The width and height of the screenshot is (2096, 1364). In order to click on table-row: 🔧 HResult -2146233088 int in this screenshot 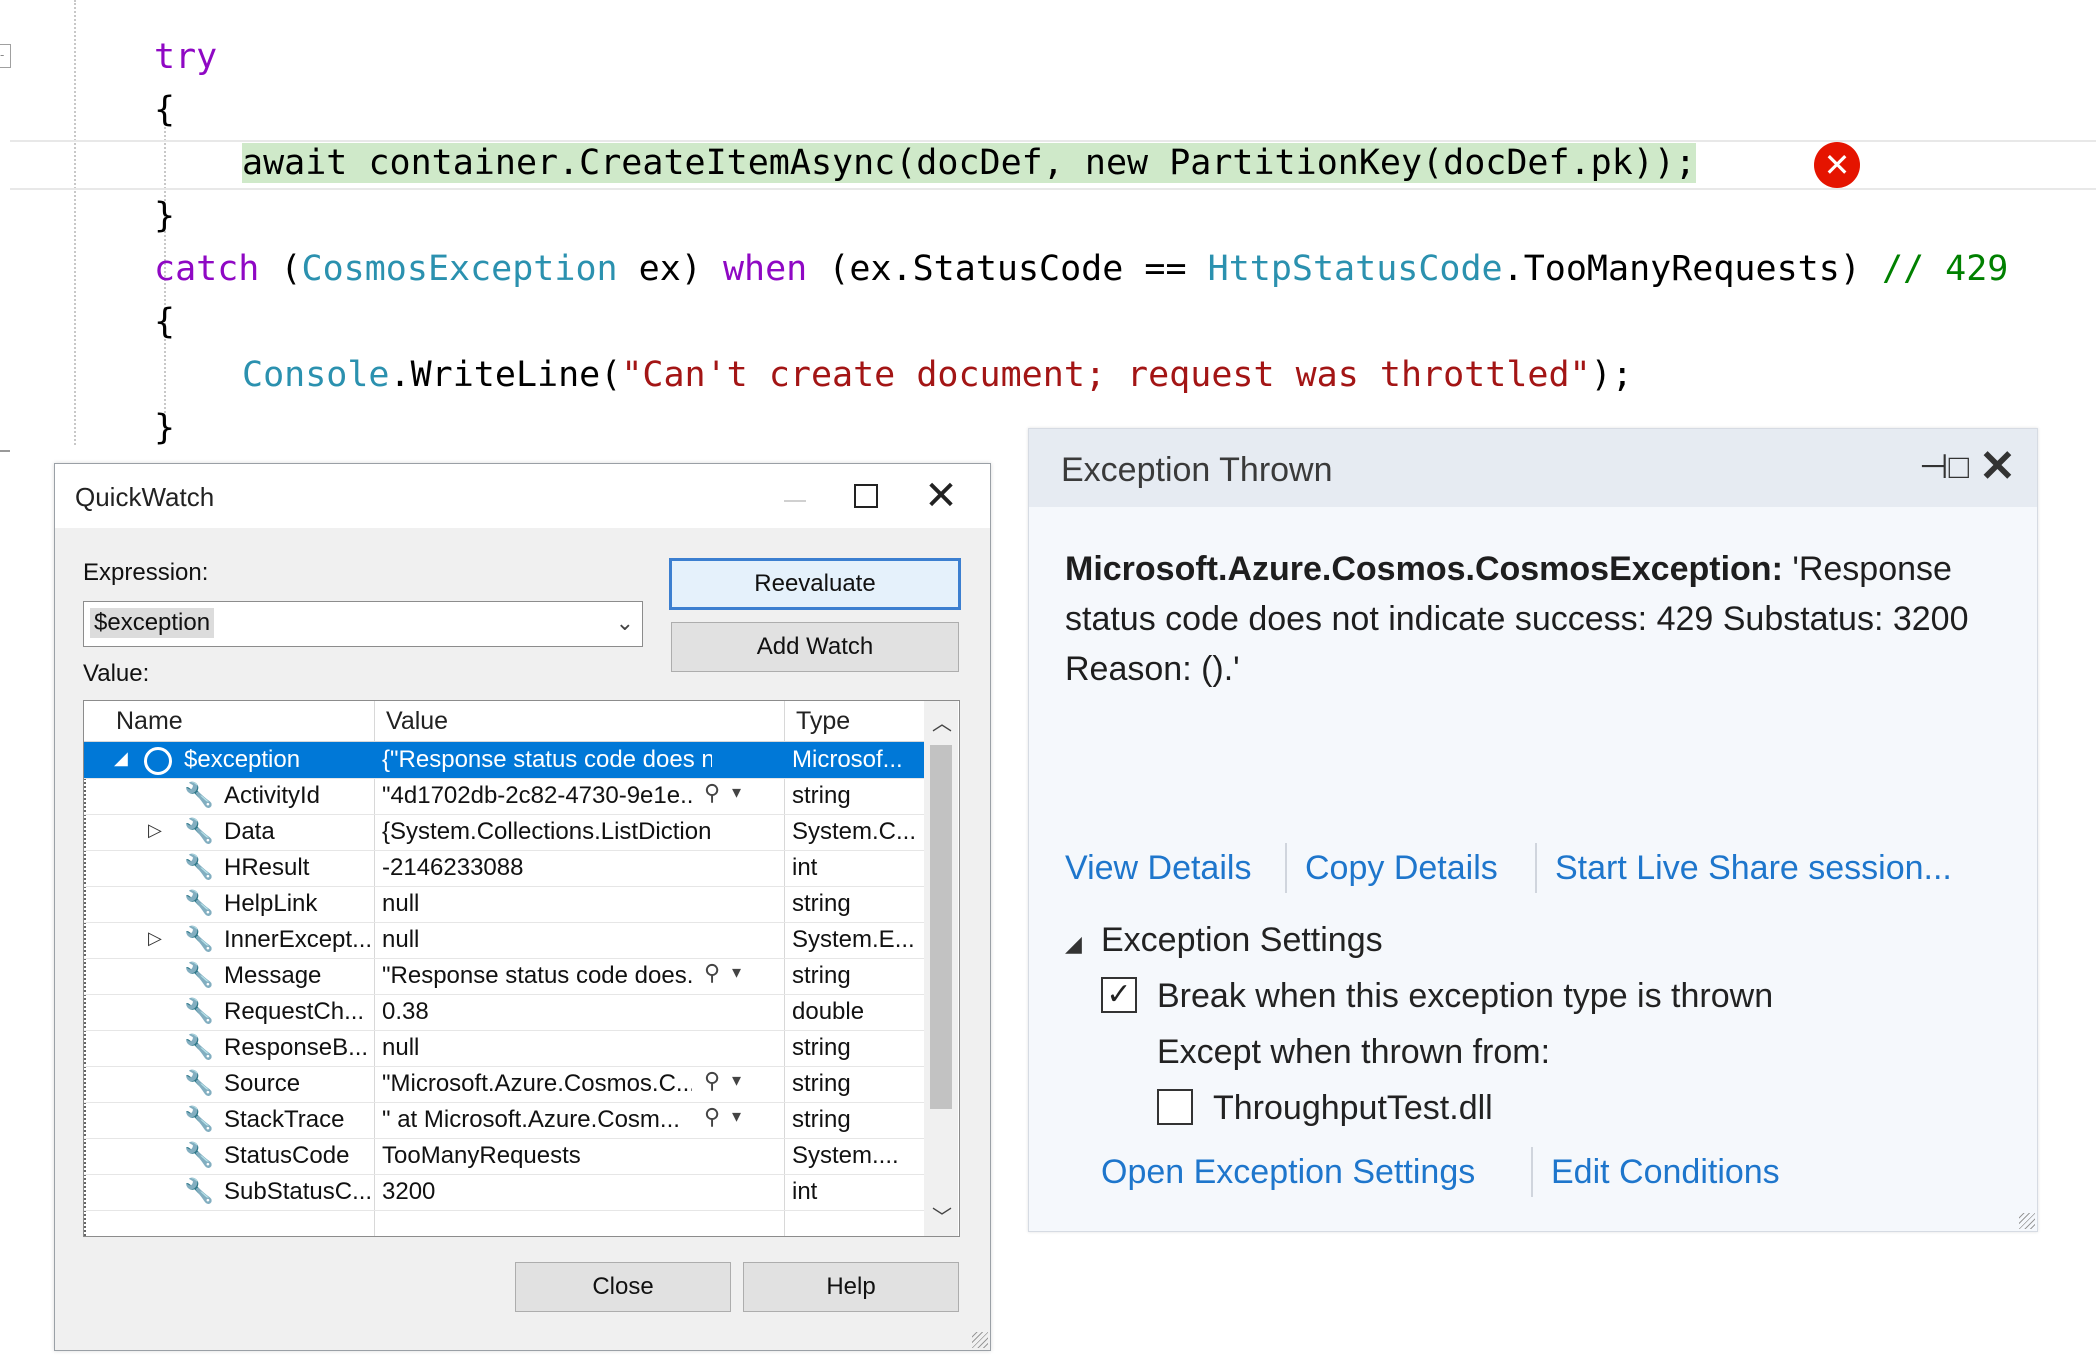, I will do `click(504, 868)`.